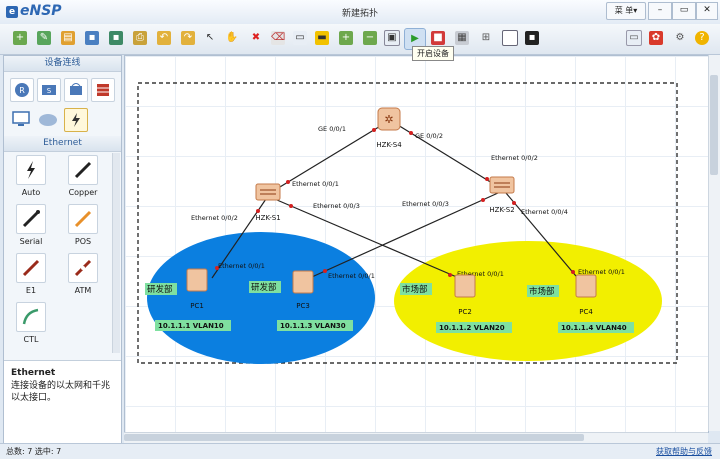 This screenshot has width=720, height=459. What do you see at coordinates (261, 298) in the screenshot?
I see `area-rd` at bounding box center [261, 298].